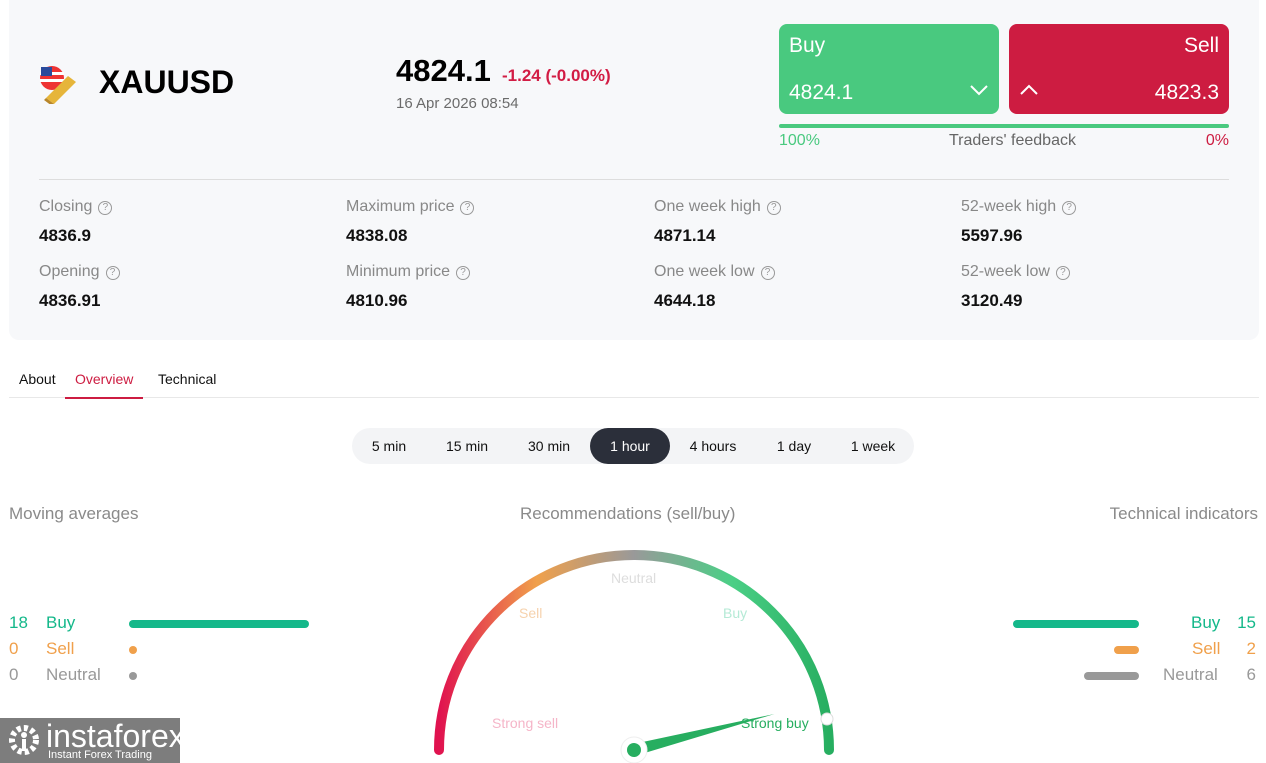  What do you see at coordinates (104, 385) in the screenshot?
I see `tab-overview: Overview` at bounding box center [104, 385].